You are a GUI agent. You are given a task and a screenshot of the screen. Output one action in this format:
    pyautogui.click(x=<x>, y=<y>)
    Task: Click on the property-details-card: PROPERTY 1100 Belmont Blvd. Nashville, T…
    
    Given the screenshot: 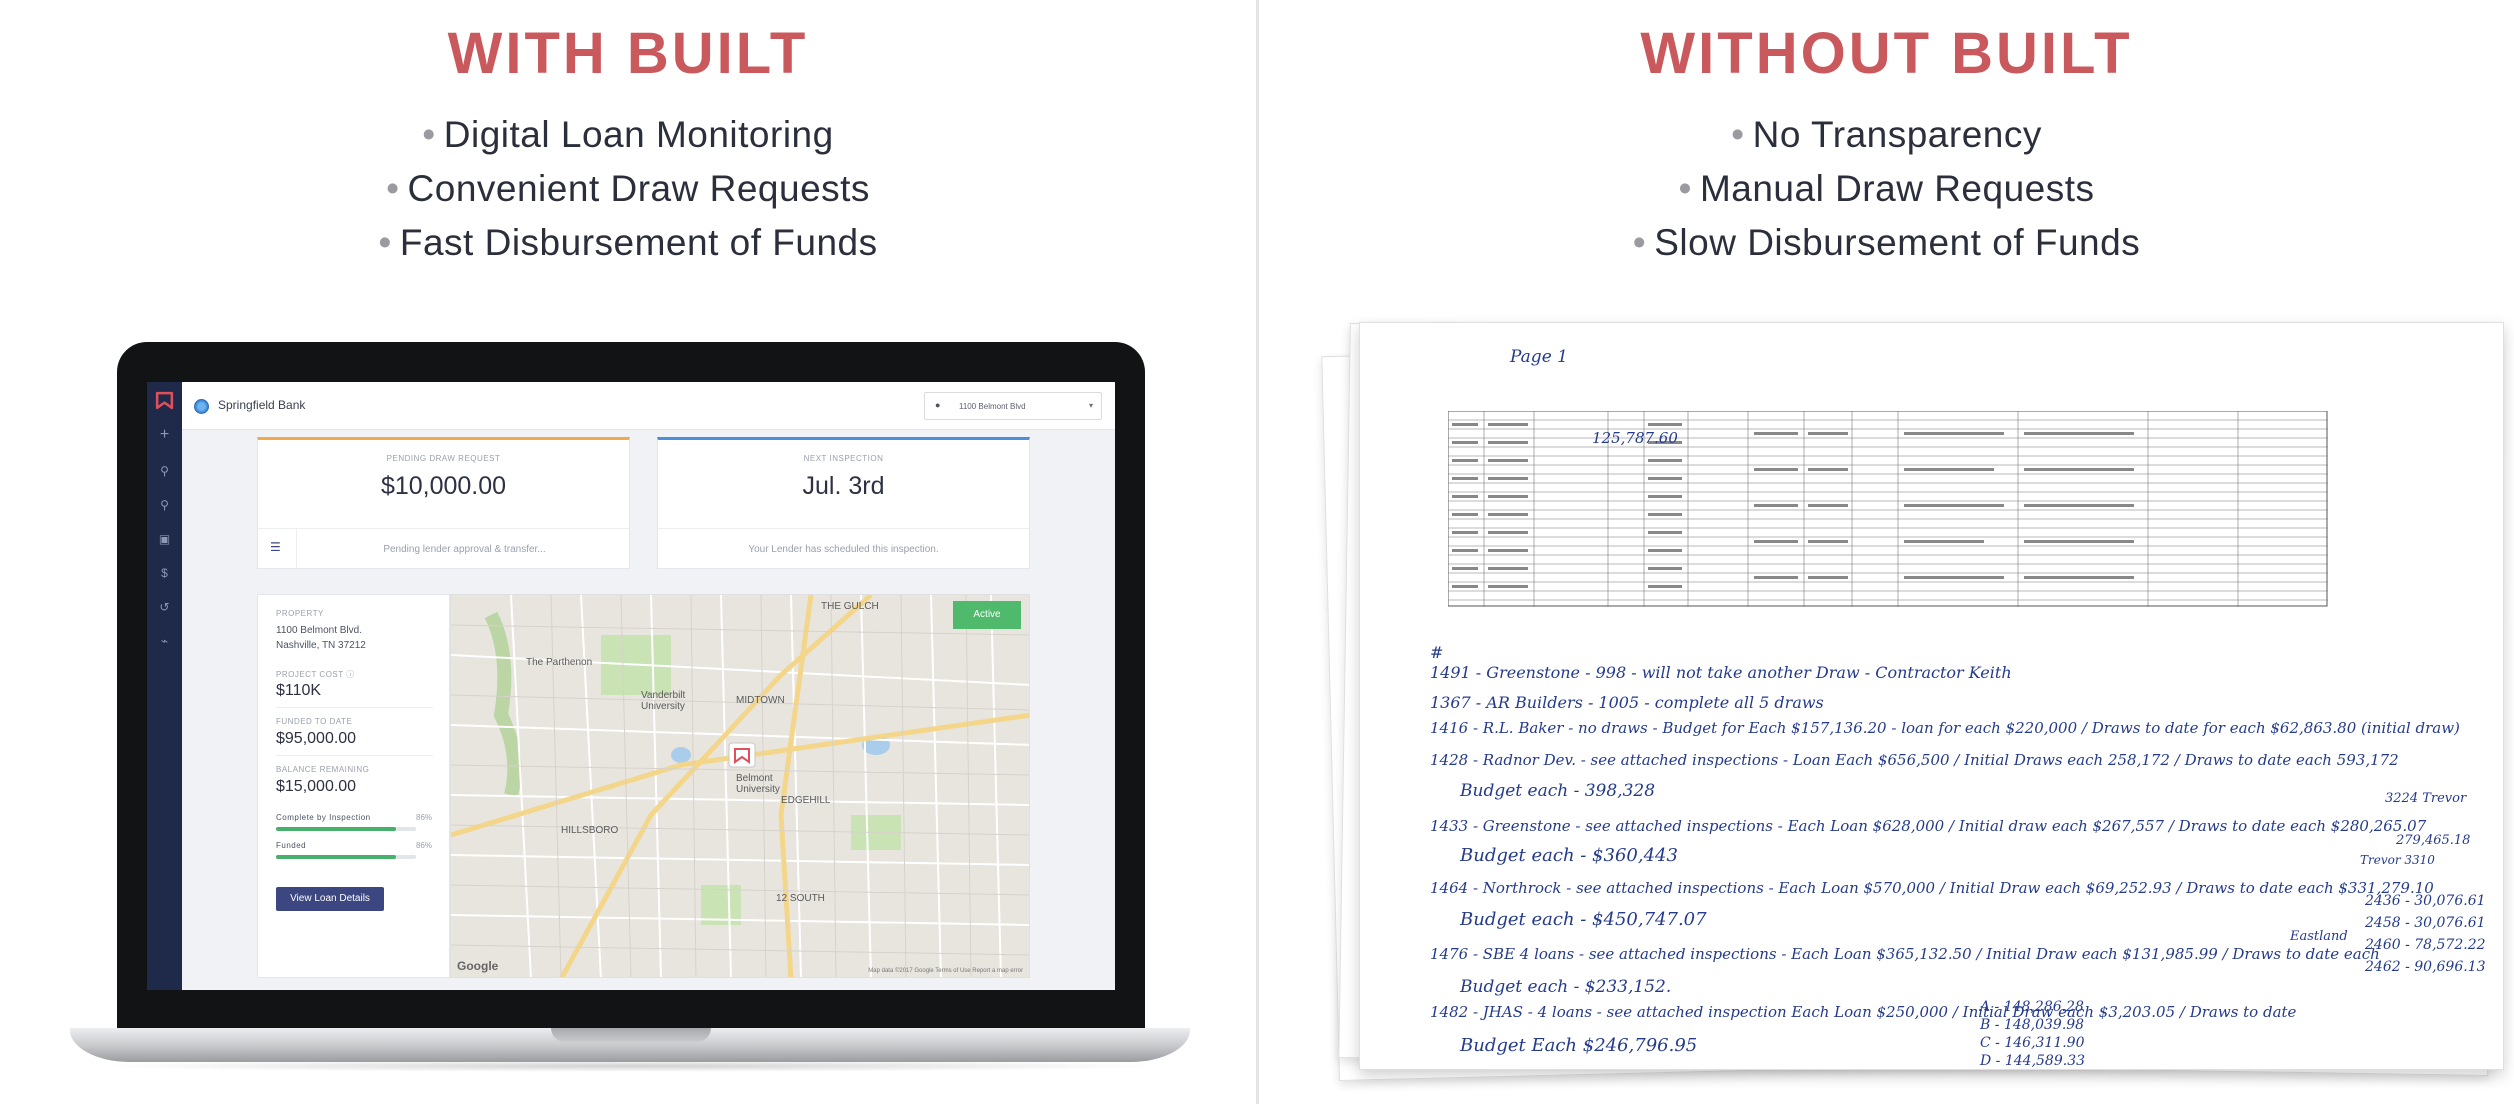 What is the action you would take?
    pyautogui.click(x=353, y=786)
    